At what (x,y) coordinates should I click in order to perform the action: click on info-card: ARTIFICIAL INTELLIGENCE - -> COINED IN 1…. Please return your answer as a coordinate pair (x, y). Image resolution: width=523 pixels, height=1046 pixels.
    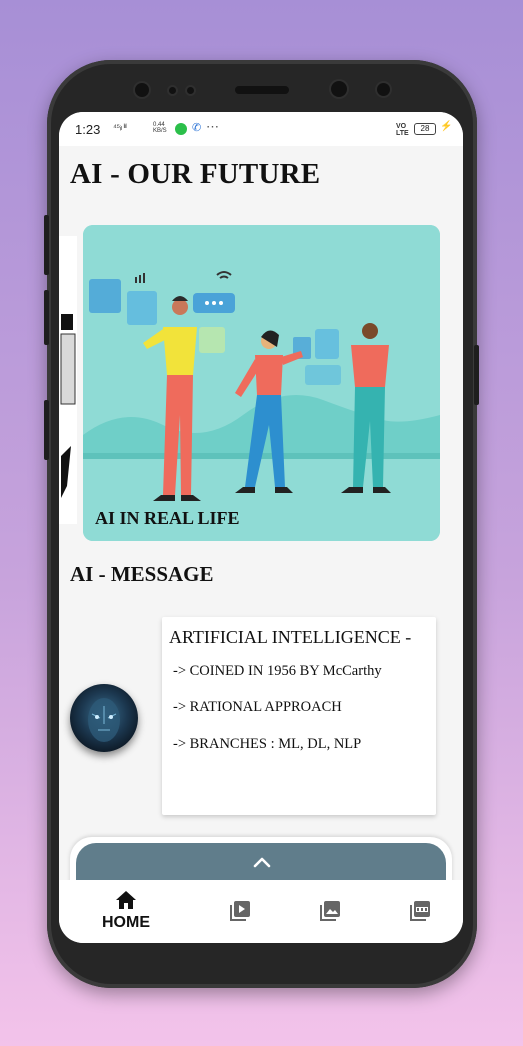
    Looking at the image, I should click on (299, 716).